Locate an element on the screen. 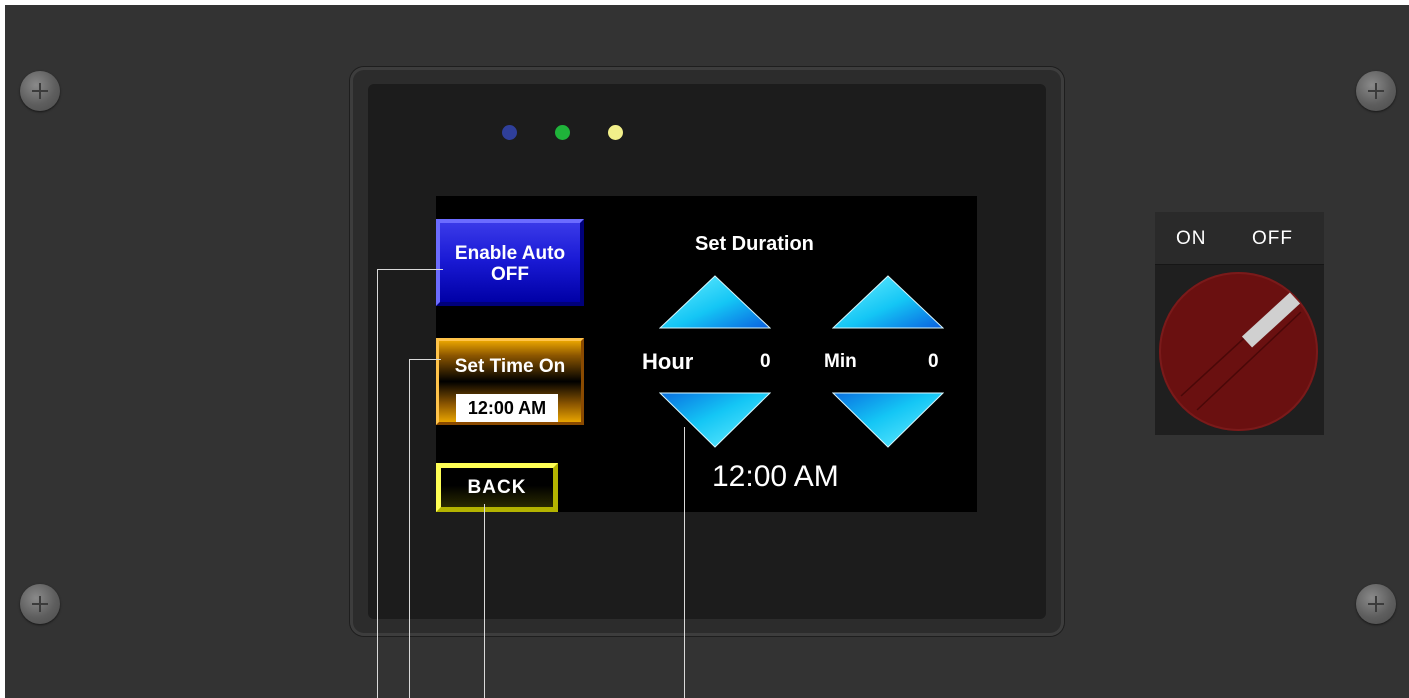 This screenshot has height=698, width=1409. enable-auto-button: Enable Auto OFF is located at coordinates (510, 262).